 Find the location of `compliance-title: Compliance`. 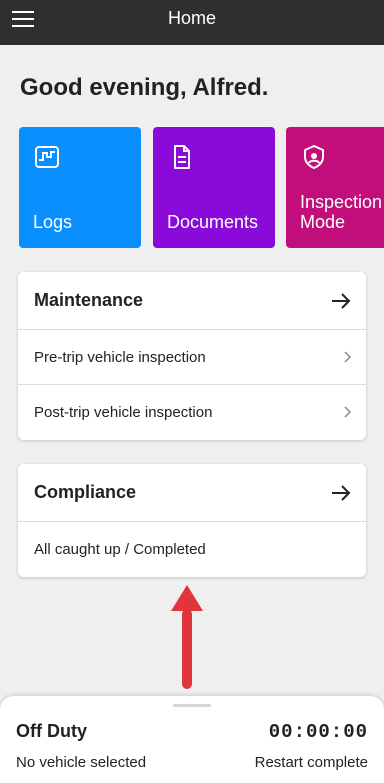

compliance-title: Compliance is located at coordinates (85, 492).